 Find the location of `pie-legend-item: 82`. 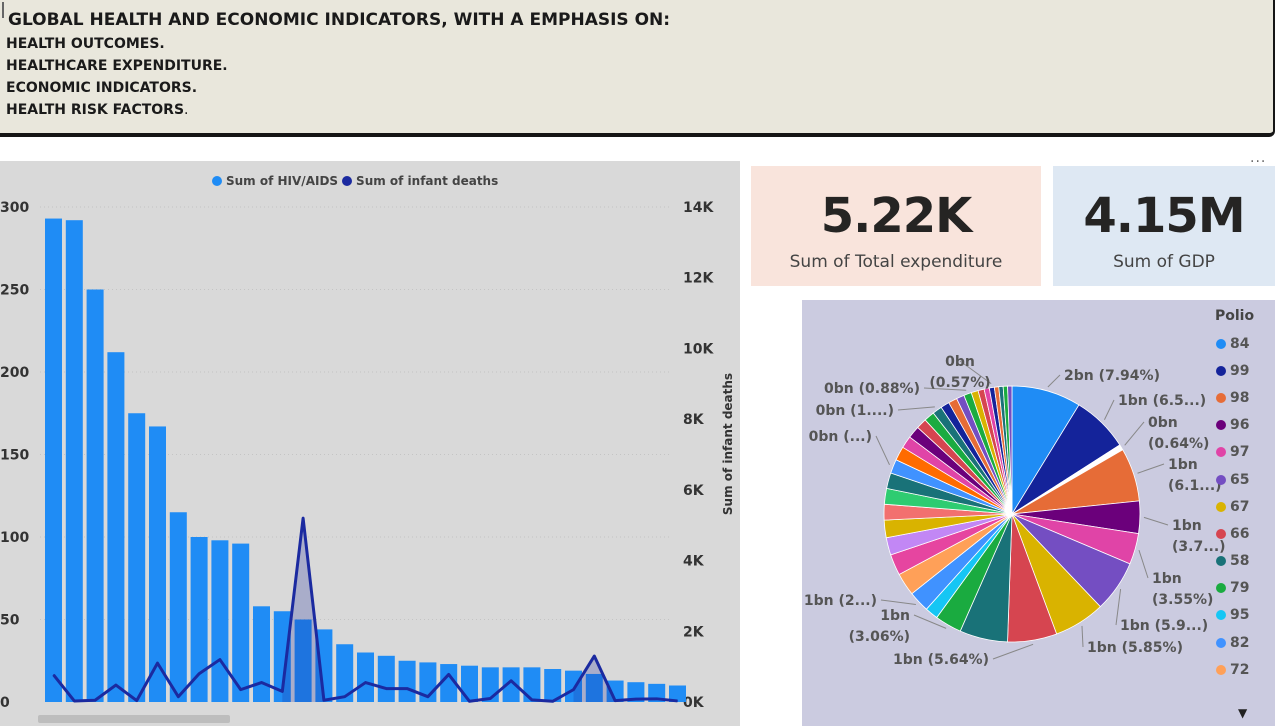

pie-legend-item: 82 is located at coordinates (1228, 642).